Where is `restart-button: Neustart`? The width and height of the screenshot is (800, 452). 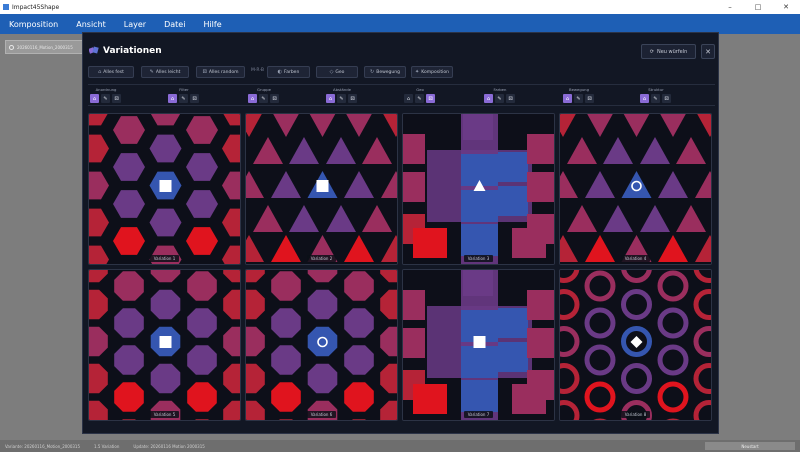 restart-button: Neustart is located at coordinates (750, 446).